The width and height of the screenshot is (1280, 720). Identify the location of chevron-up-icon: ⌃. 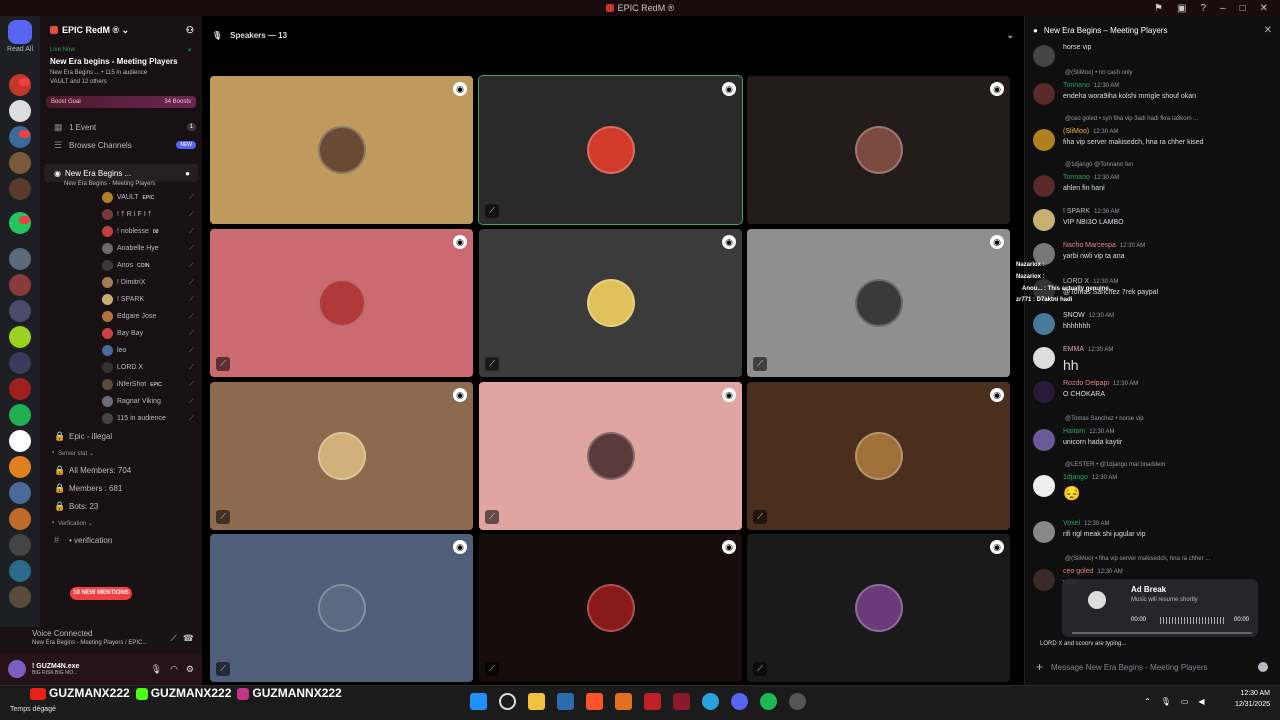
(1147, 701).